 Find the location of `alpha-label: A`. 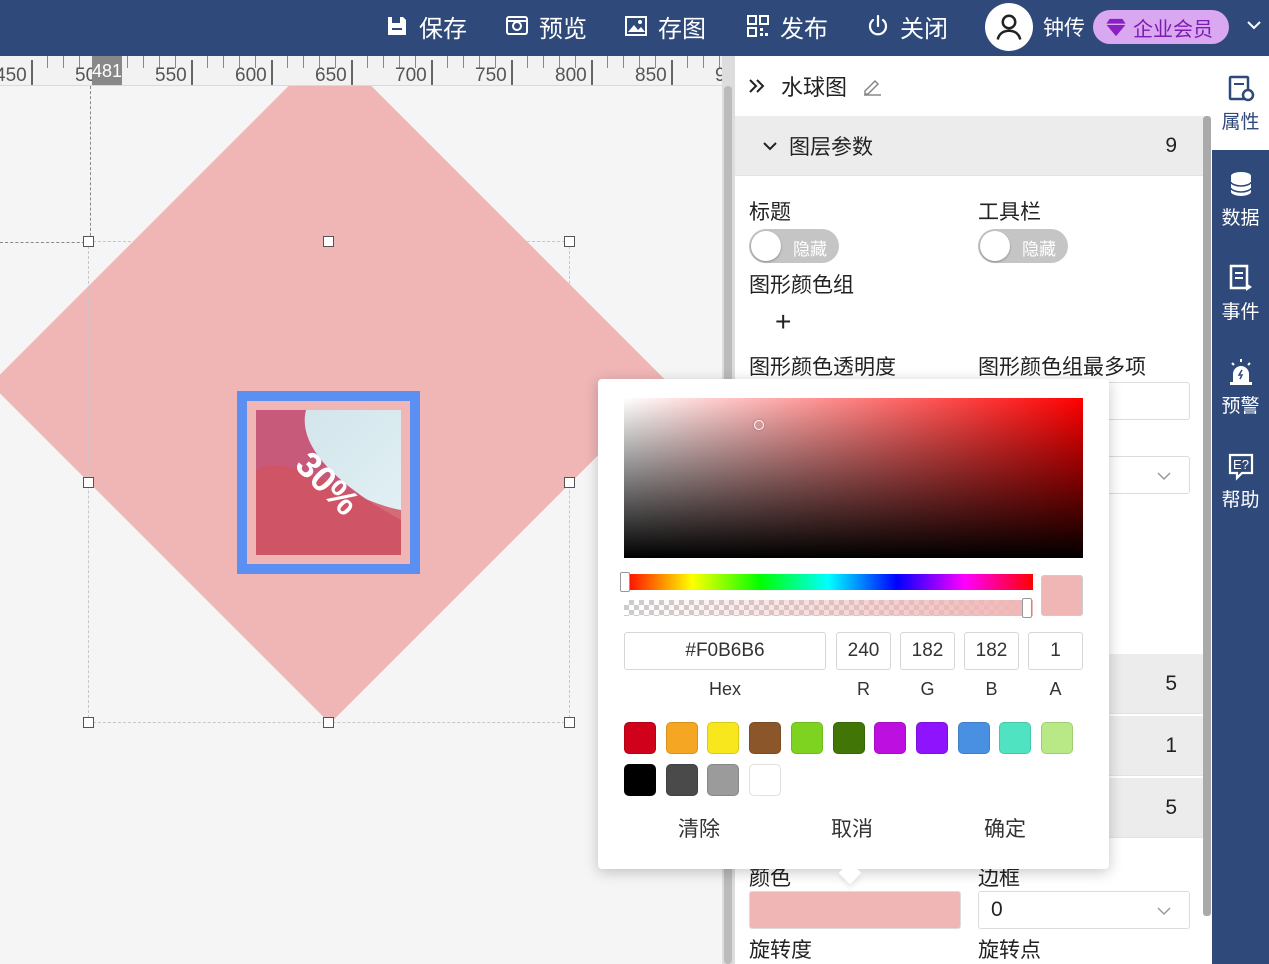

alpha-label: A is located at coordinates (1055, 689).